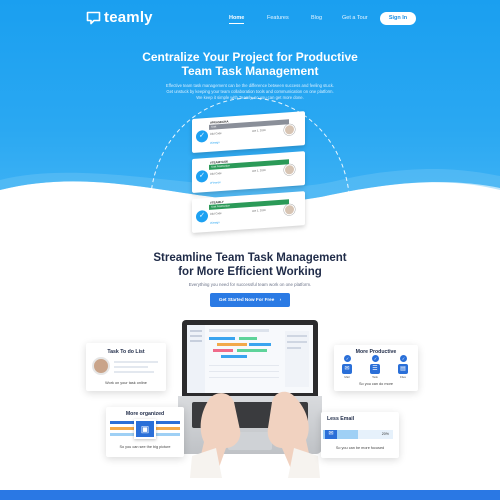 Image resolution: width=500 pixels, height=500 pixels. I want to click on get-started-label: Get Started Now For Free, so click(246, 299).